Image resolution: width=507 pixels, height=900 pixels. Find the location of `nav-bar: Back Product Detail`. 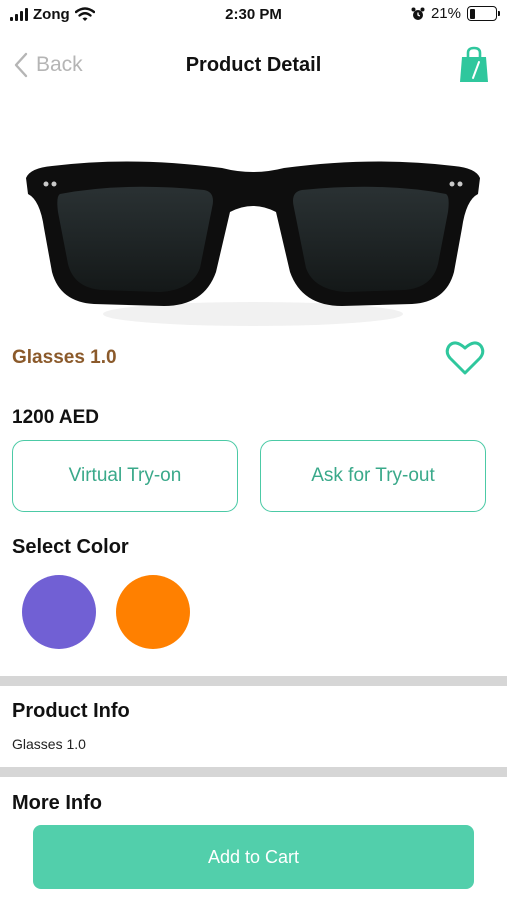

nav-bar: Back Product Detail is located at coordinates (253, 64).